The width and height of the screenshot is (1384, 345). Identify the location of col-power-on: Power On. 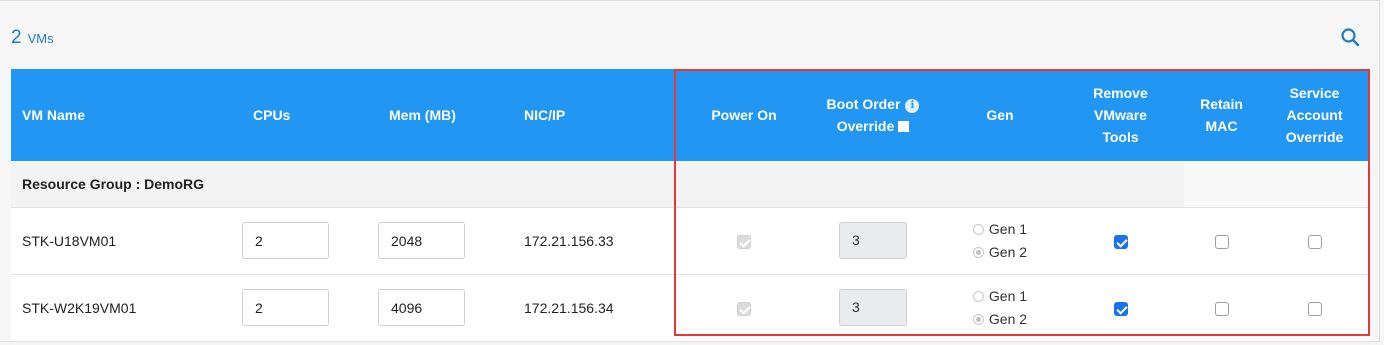
(744, 115).